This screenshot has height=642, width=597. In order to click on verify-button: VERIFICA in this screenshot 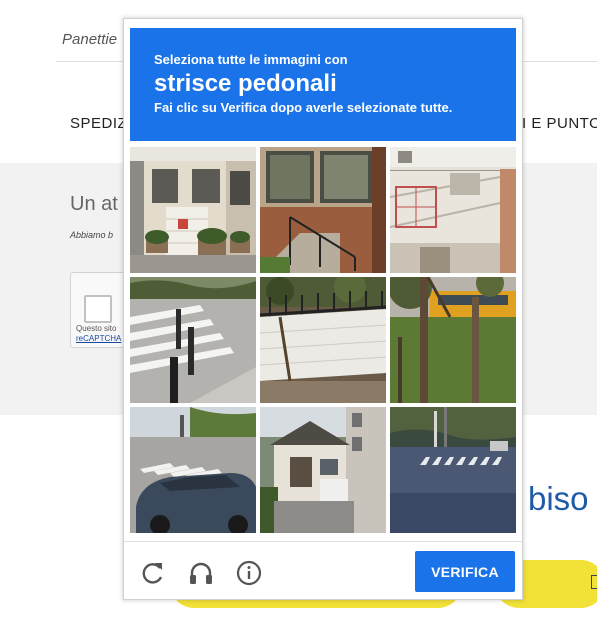, I will do `click(465, 571)`.